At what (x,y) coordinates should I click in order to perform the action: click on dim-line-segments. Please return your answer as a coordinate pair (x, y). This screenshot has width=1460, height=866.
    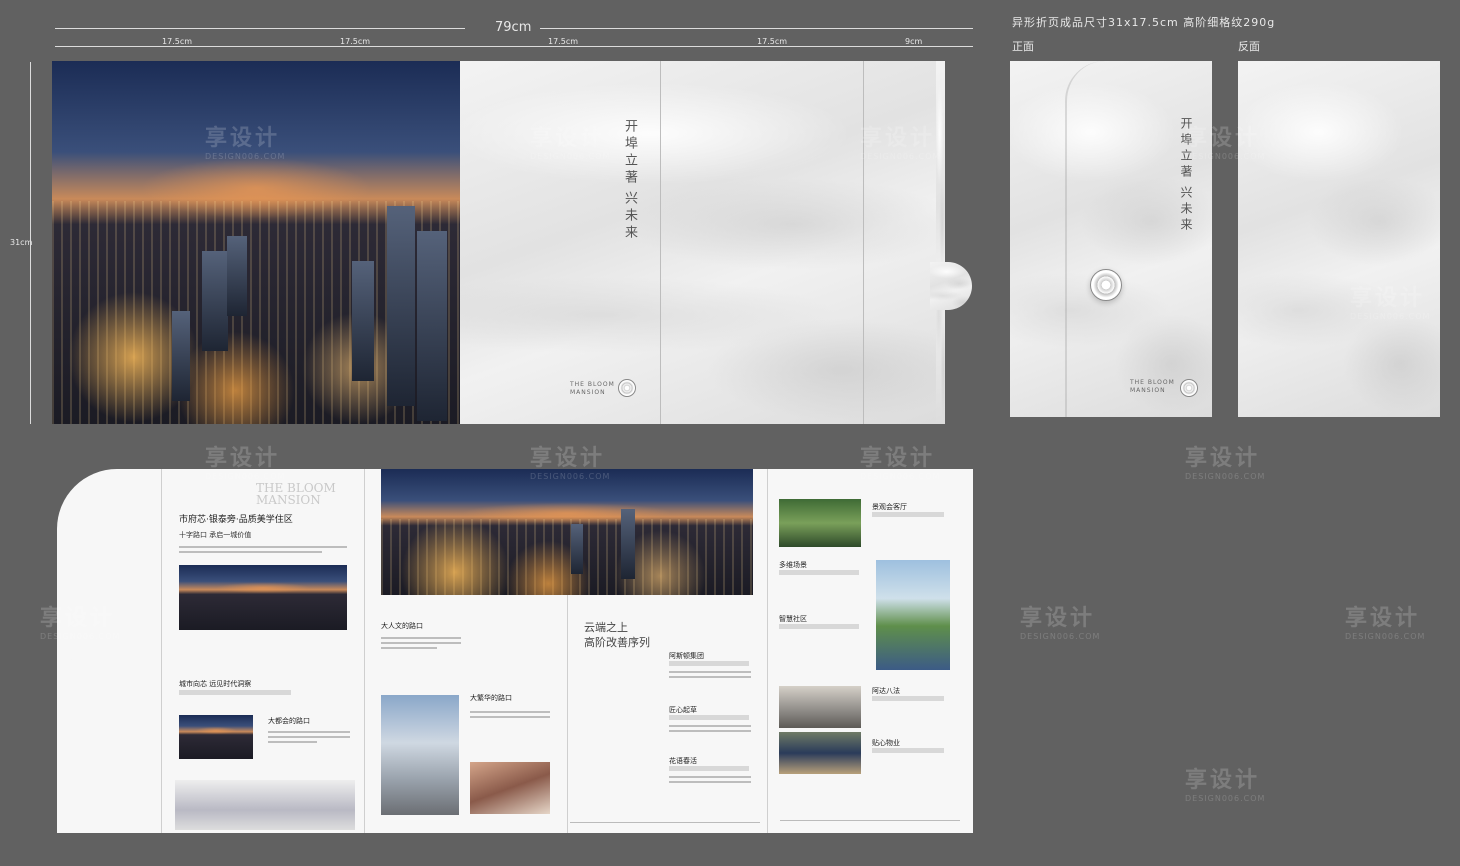
    Looking at the image, I should click on (514, 46).